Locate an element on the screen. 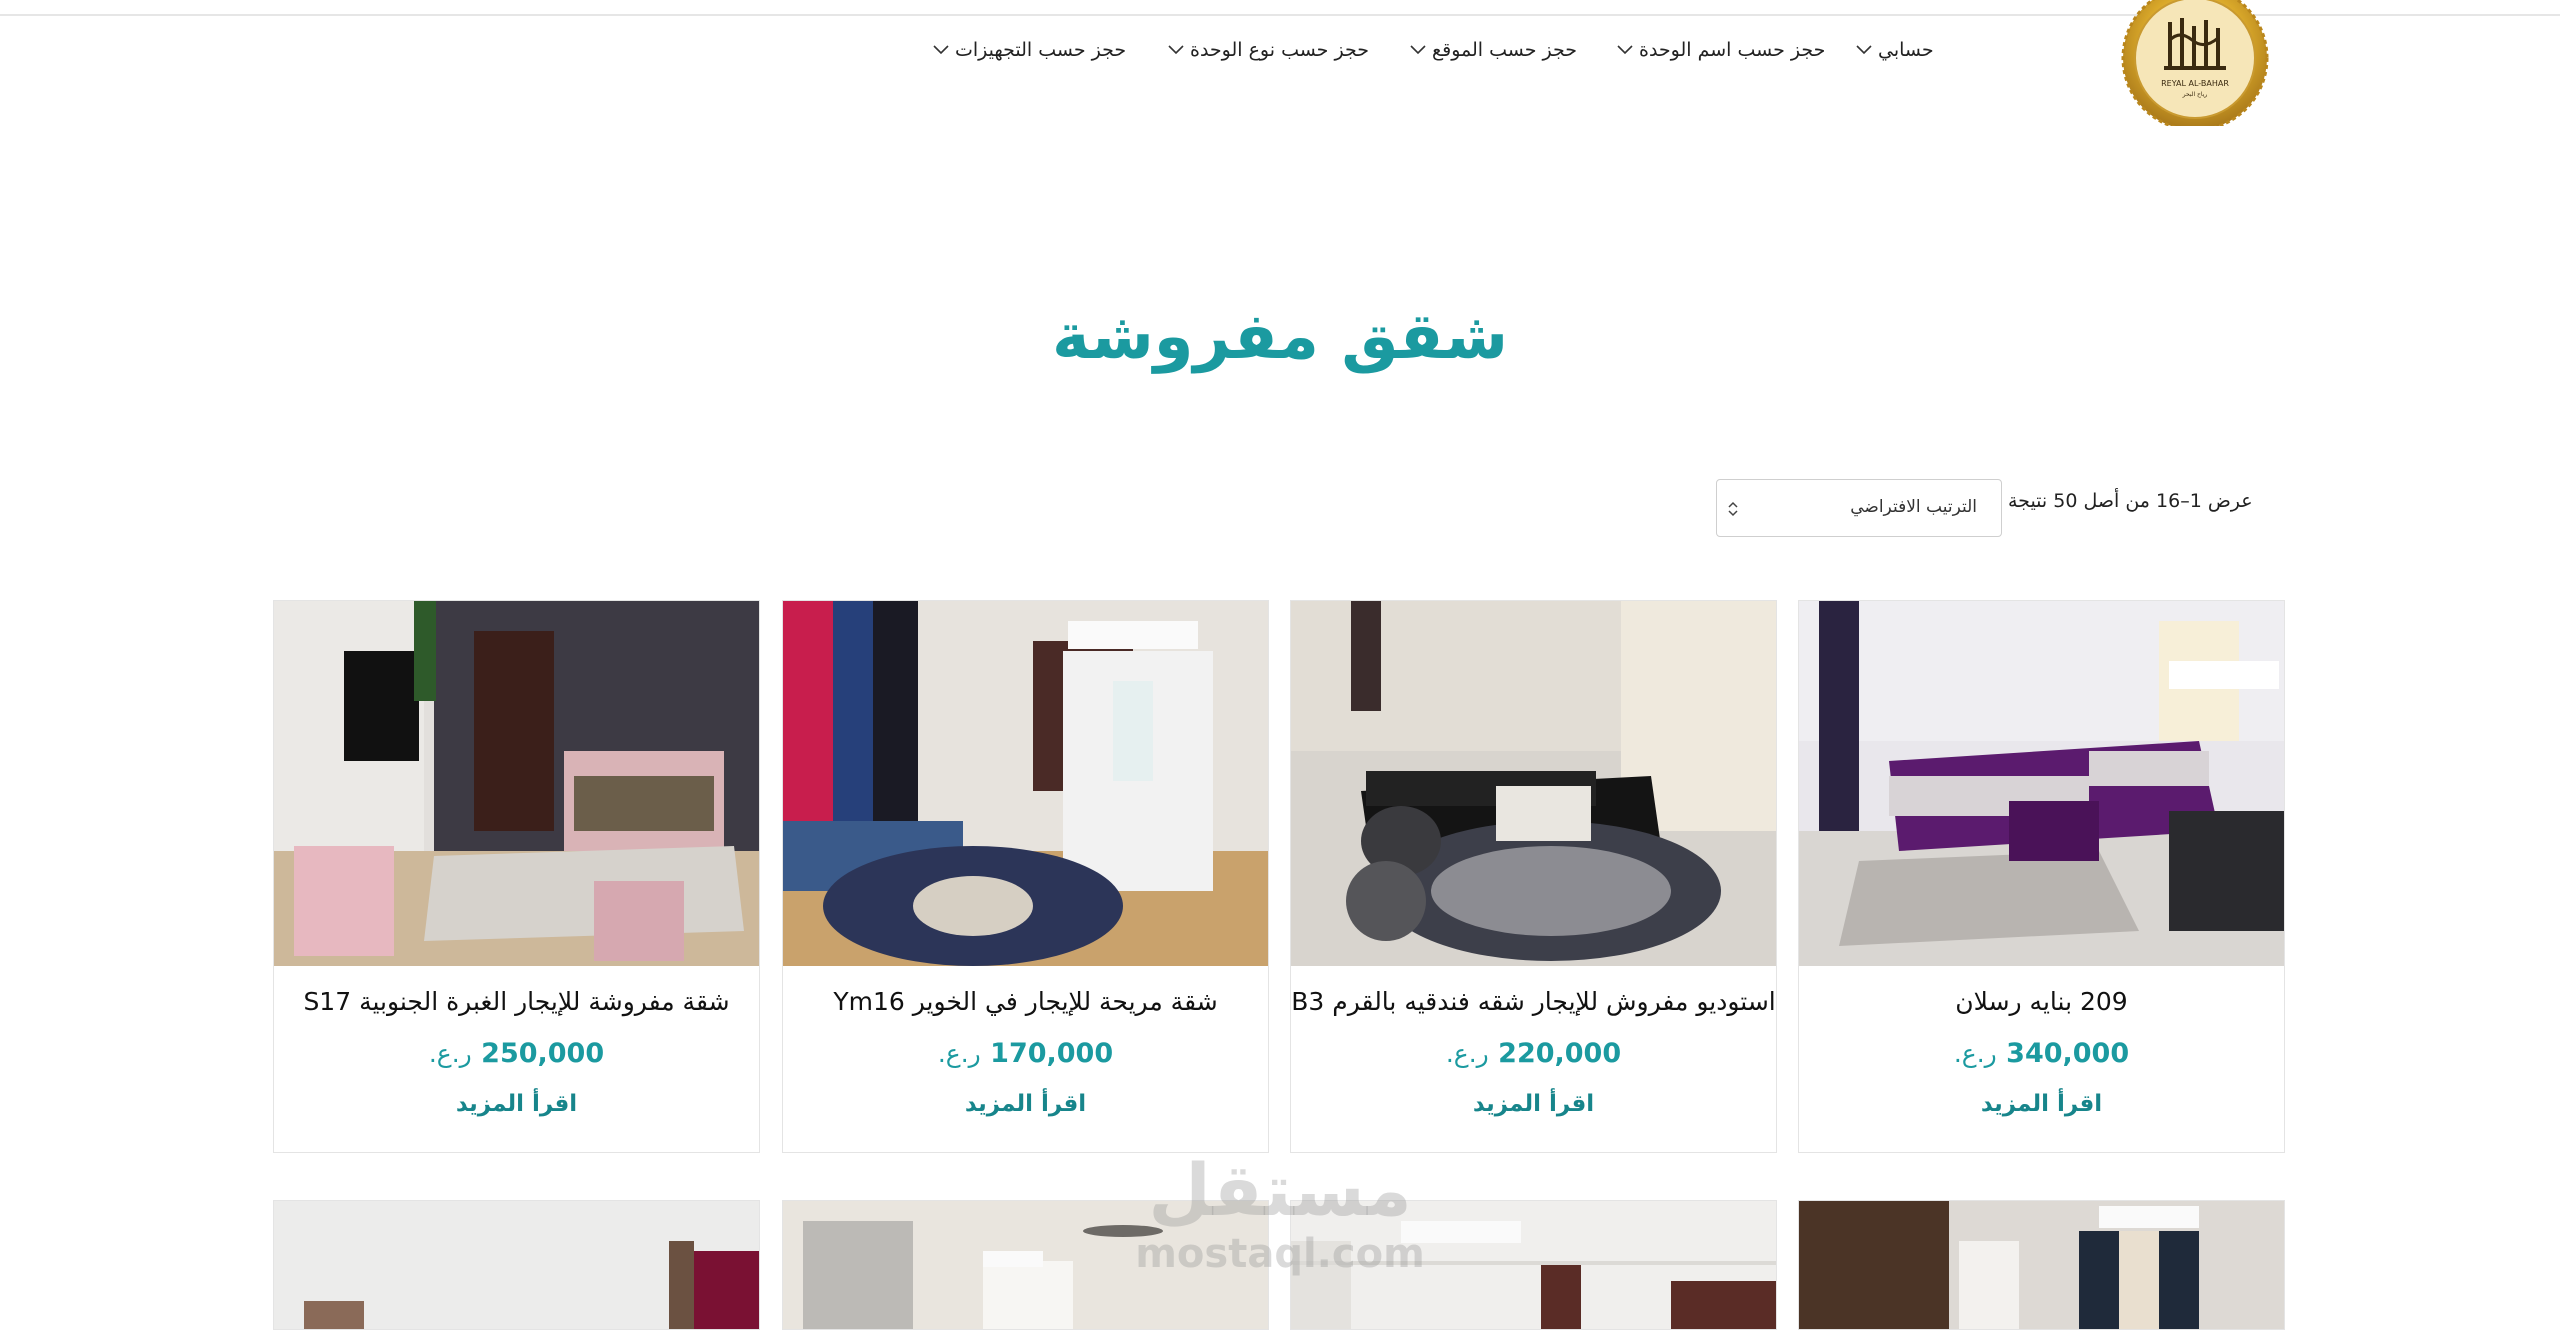  nav-label: حجز حسب التجهيزات is located at coordinates (1041, 50).